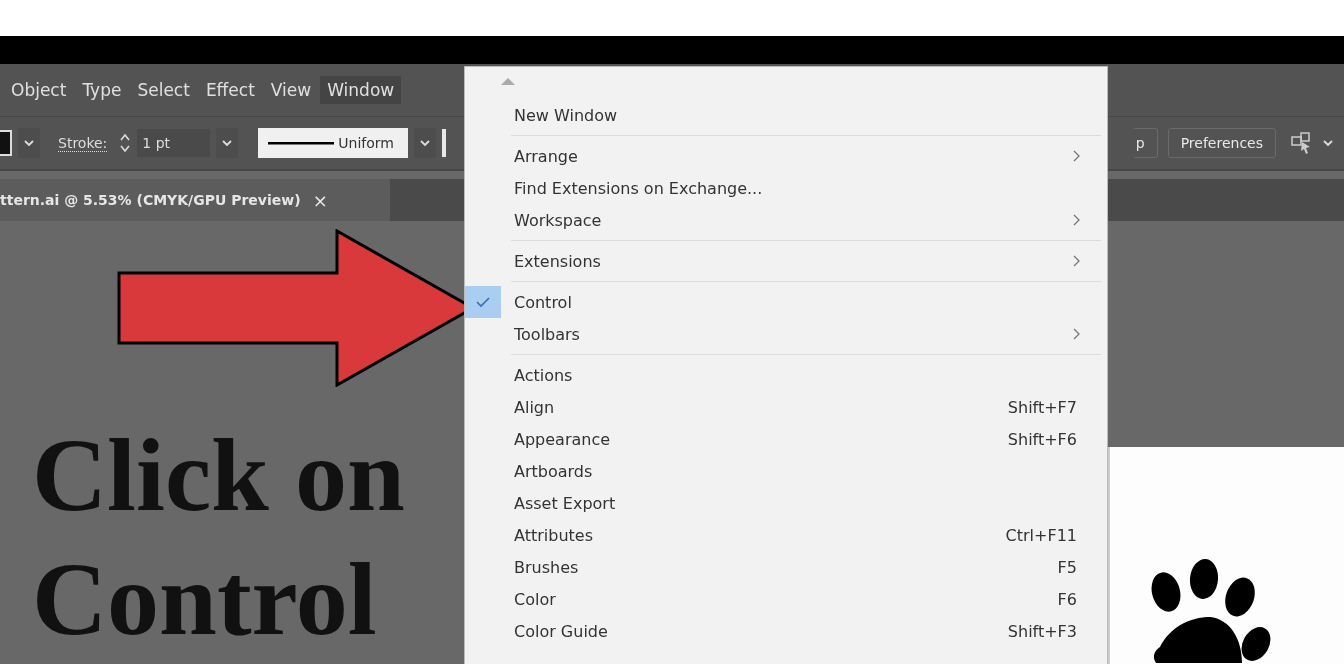  Describe the element at coordinates (786, 567) in the screenshot. I see `menu-item: Brushes F5` at that location.